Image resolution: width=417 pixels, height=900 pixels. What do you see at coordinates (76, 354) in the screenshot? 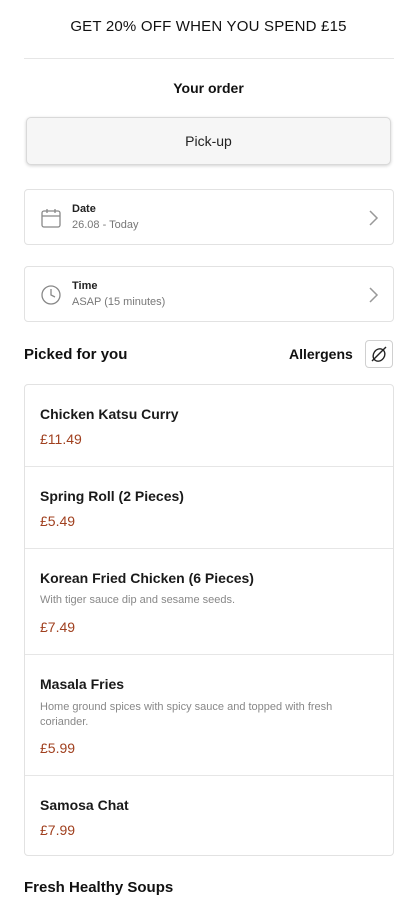
I see `section-title-picked-for-you: Picked for you` at bounding box center [76, 354].